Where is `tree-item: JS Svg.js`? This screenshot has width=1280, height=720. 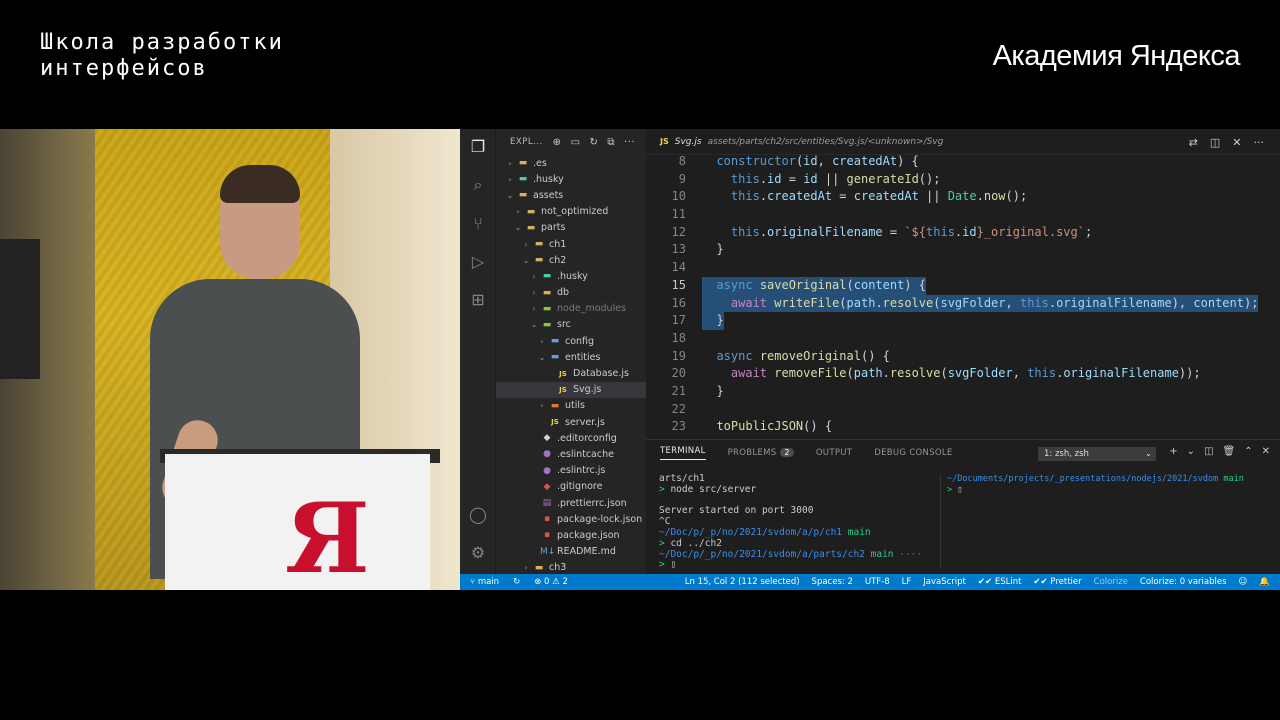
tree-item: JS Svg.js is located at coordinates (571, 389).